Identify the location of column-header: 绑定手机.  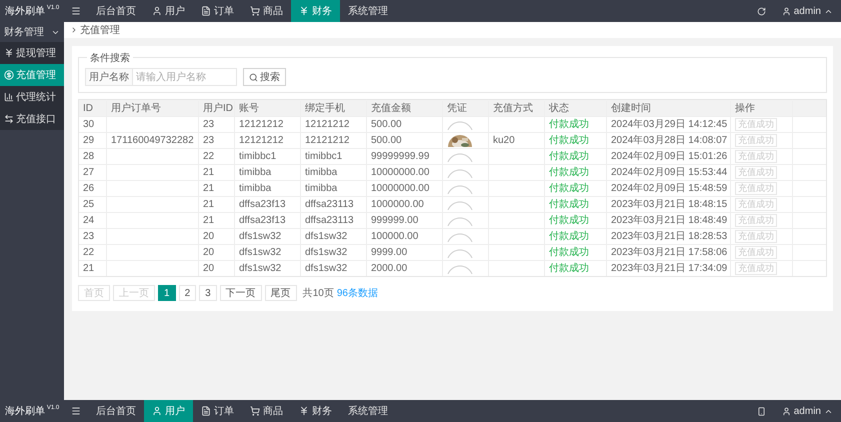
(334, 108).